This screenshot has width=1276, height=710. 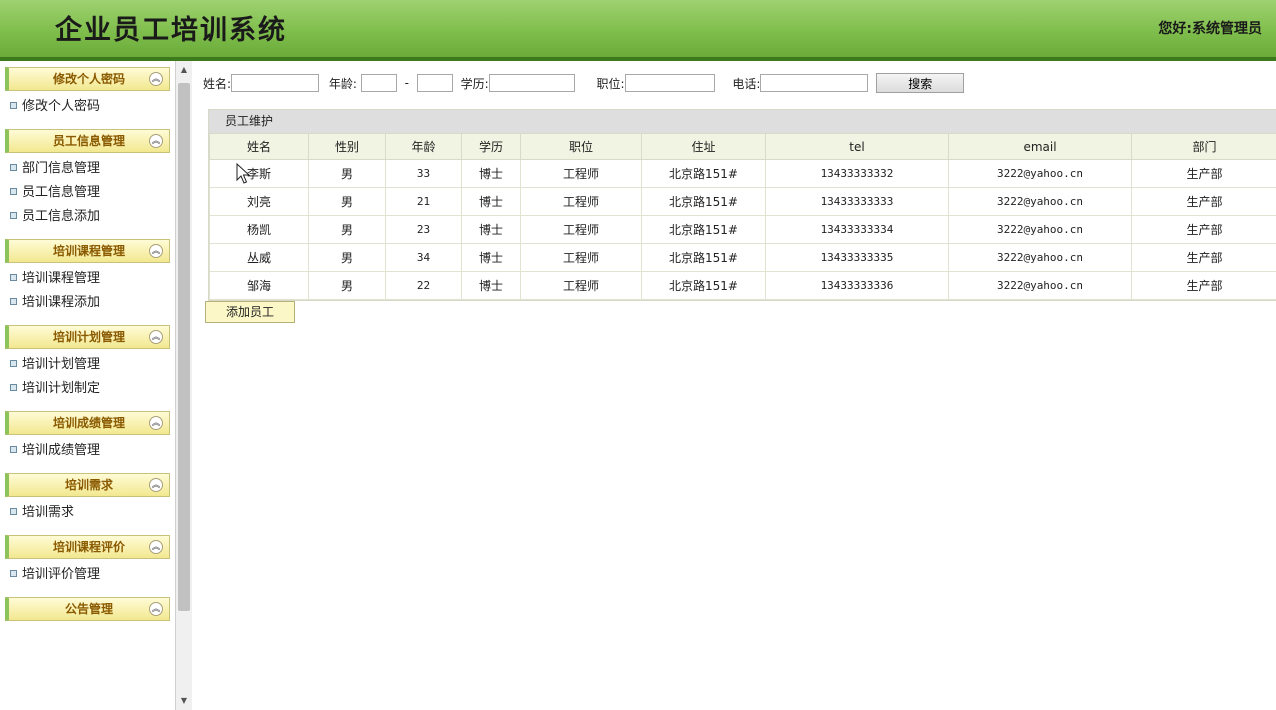 I want to click on add-employee-button: 添加员工, so click(x=250, y=312).